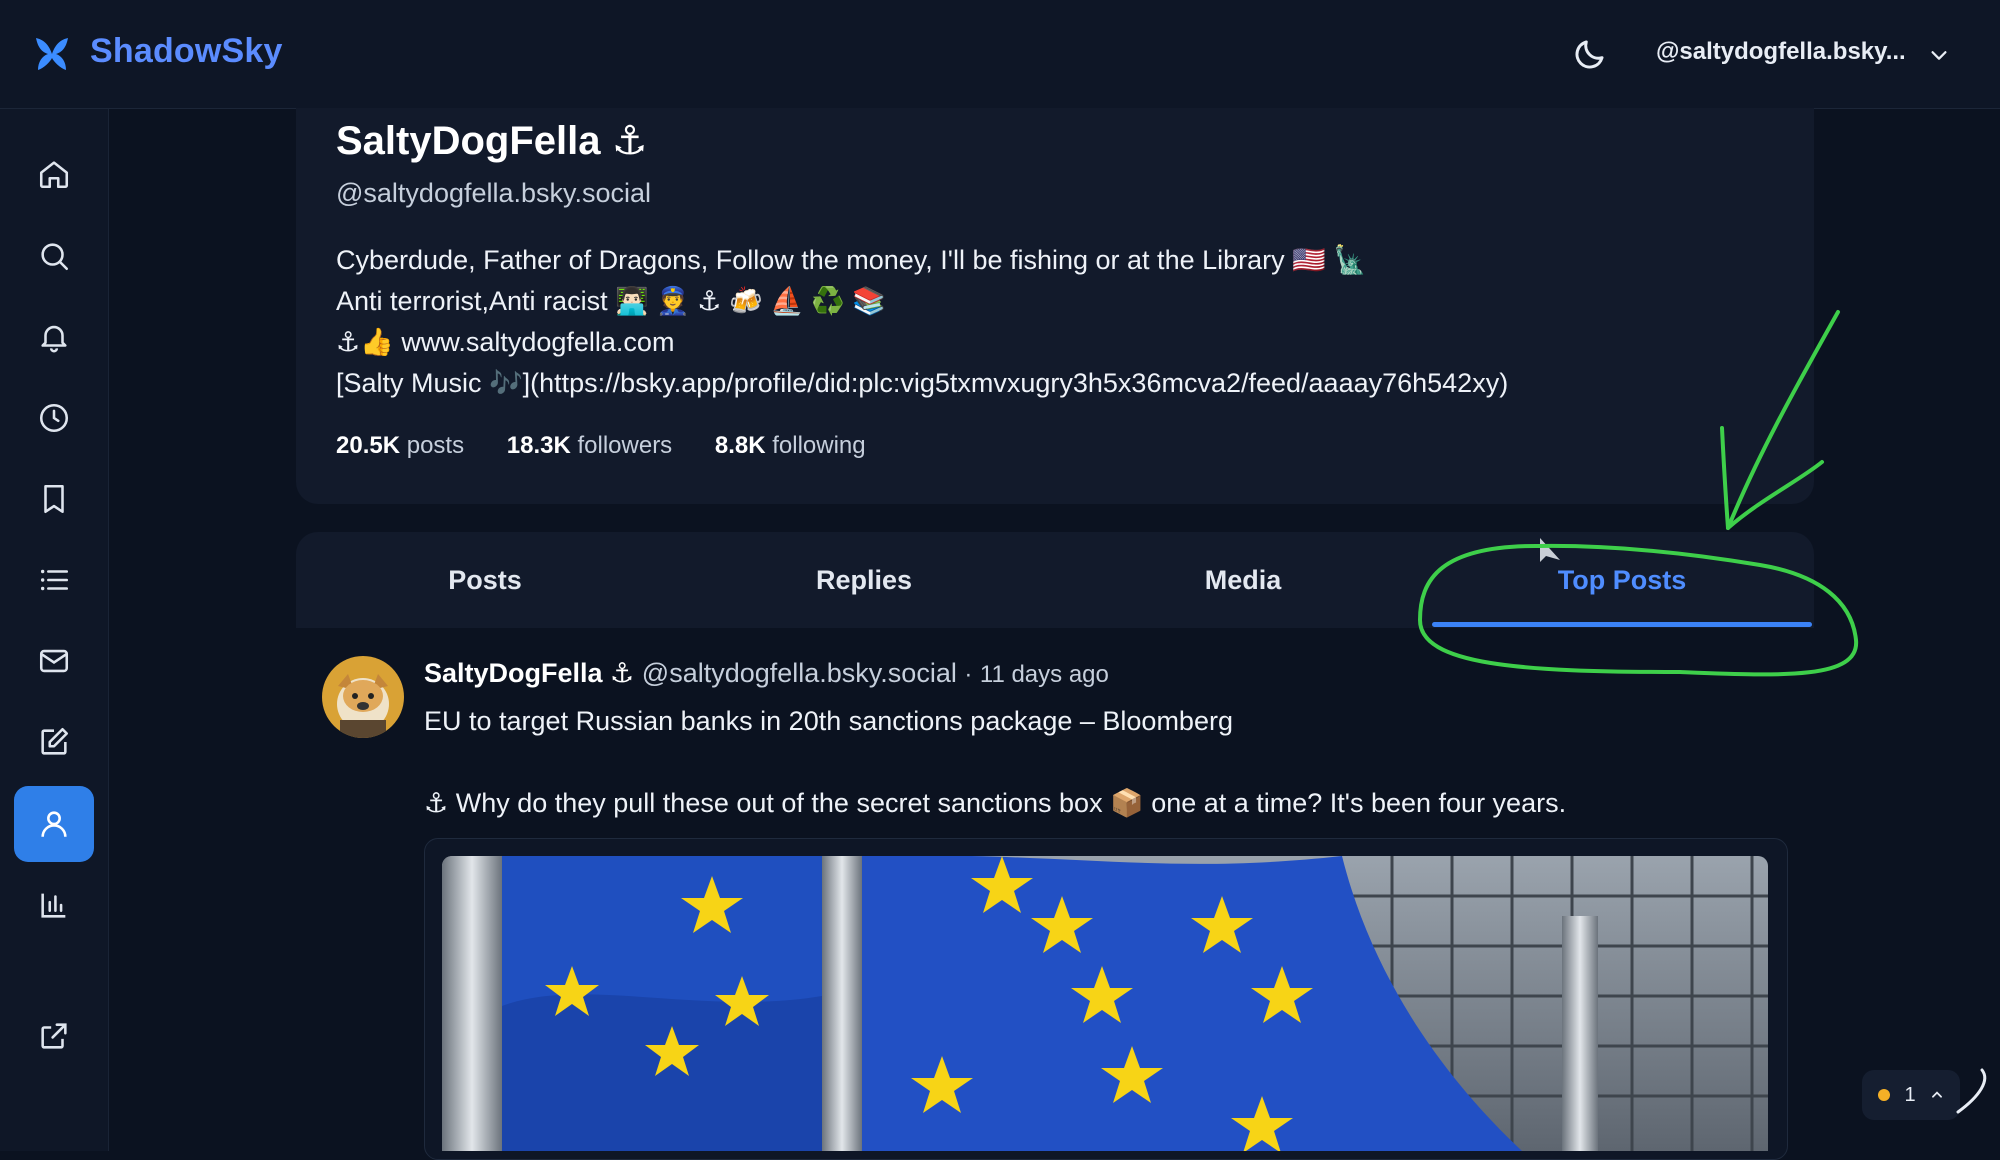 This screenshot has width=2000, height=1160. What do you see at coordinates (1622, 624) in the screenshot?
I see `active-tab-indicator` at bounding box center [1622, 624].